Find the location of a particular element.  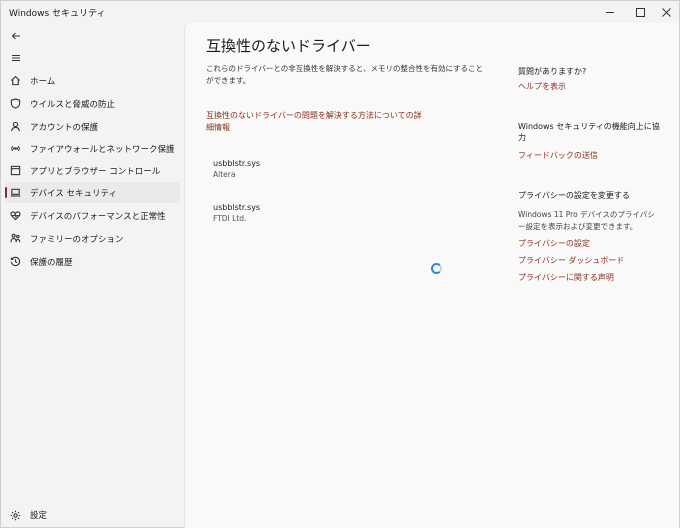

privacy-settings-link: プライバシーの設定 is located at coordinates (554, 243).